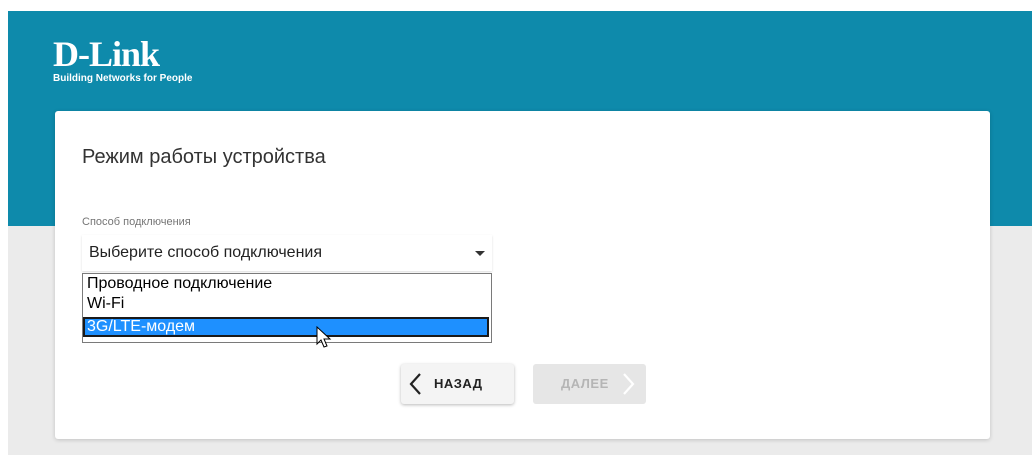 The height and width of the screenshot is (455, 1032). I want to click on back-button-label: НАЗАД, so click(458, 383).